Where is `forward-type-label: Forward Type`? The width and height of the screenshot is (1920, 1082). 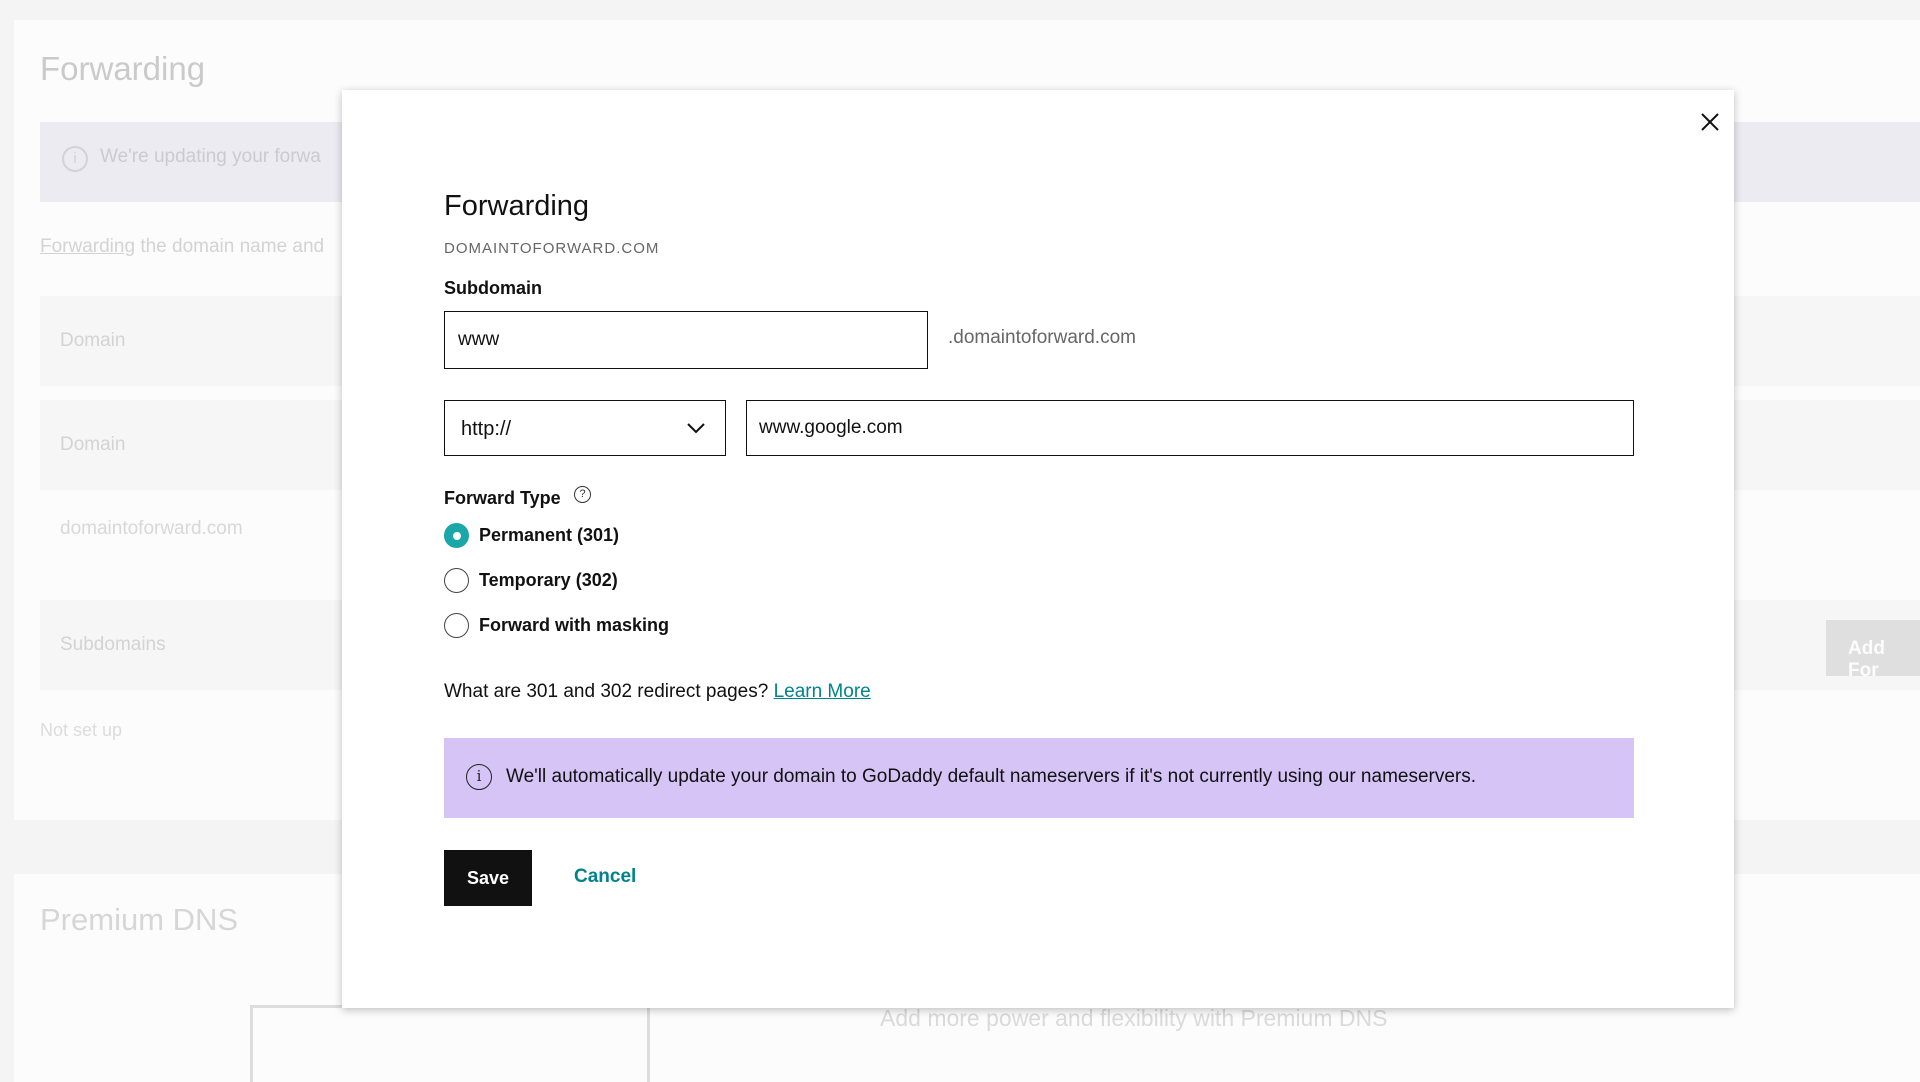
forward-type-label: Forward Type is located at coordinates (502, 498).